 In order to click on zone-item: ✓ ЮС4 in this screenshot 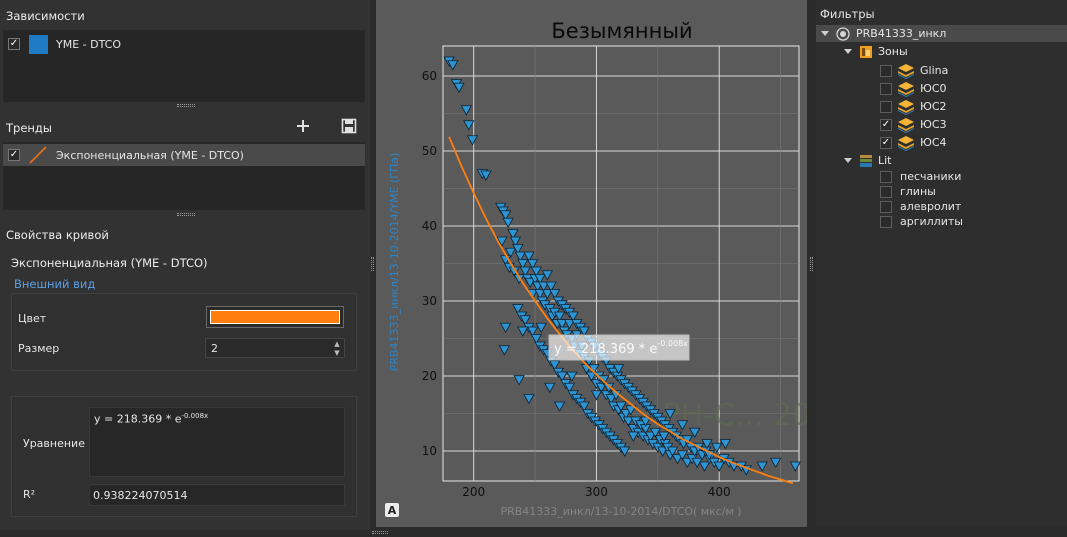, I will do `click(913, 142)`.